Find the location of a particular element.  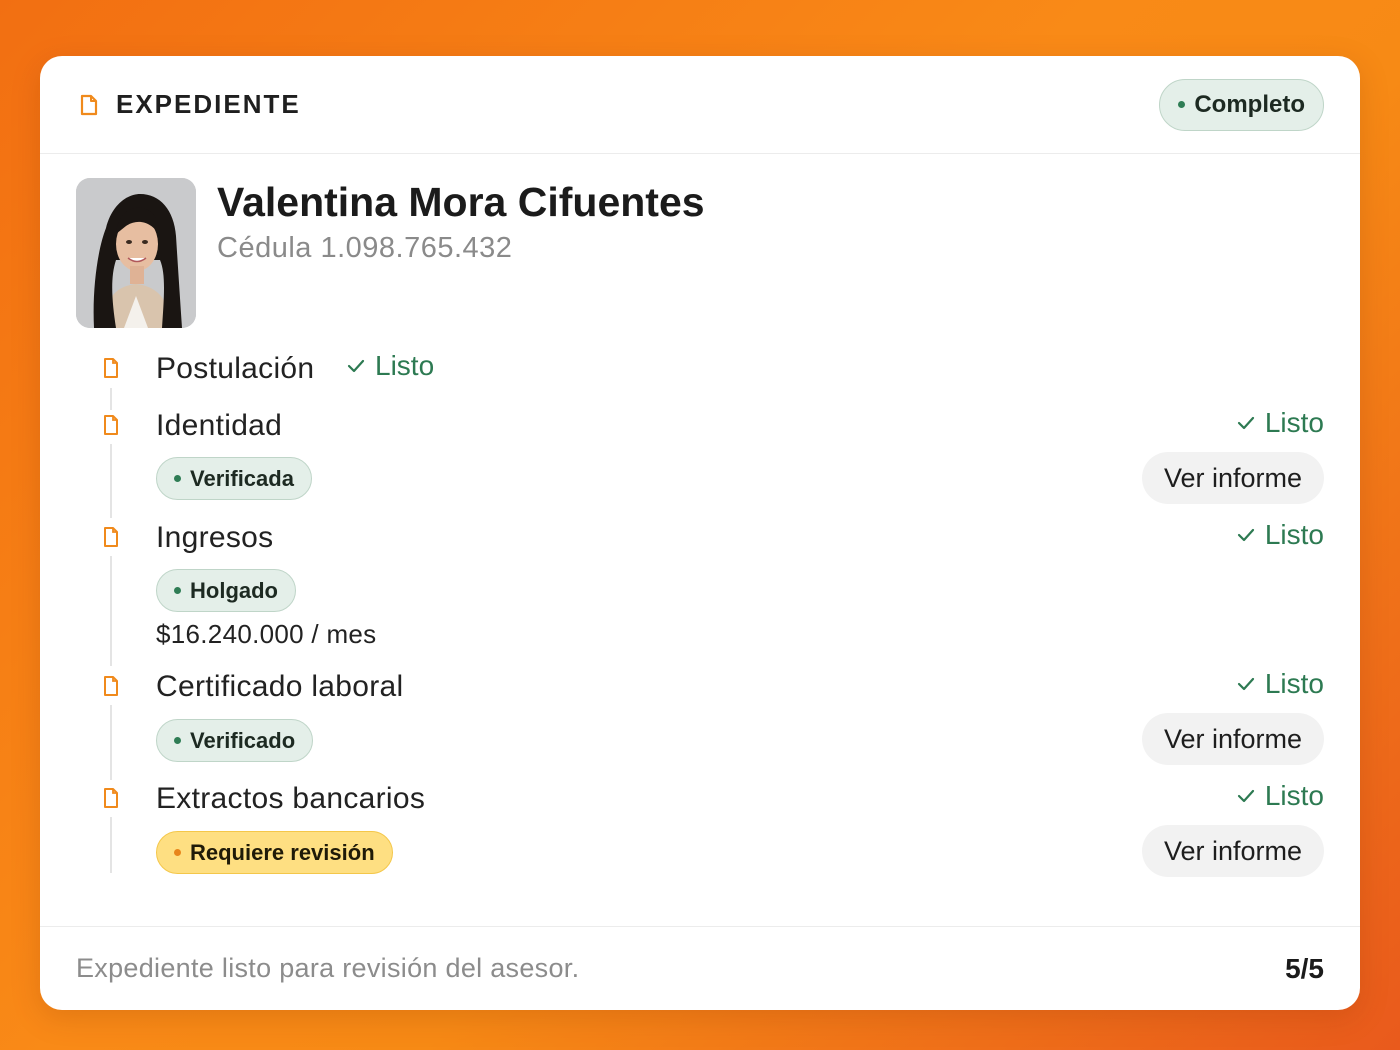

badge-label: Verificada is located at coordinates (242, 478).